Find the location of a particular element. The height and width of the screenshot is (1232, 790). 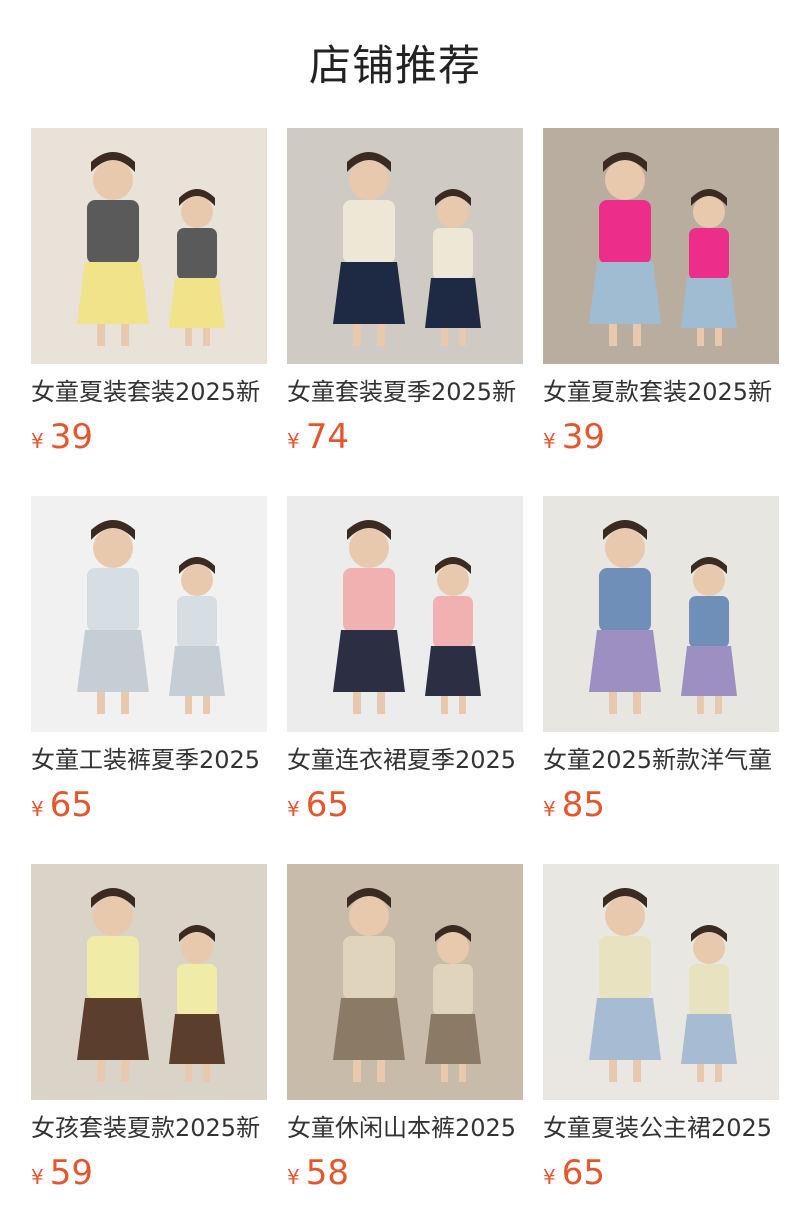

product-price: ¥59 is located at coordinates (62, 1173).